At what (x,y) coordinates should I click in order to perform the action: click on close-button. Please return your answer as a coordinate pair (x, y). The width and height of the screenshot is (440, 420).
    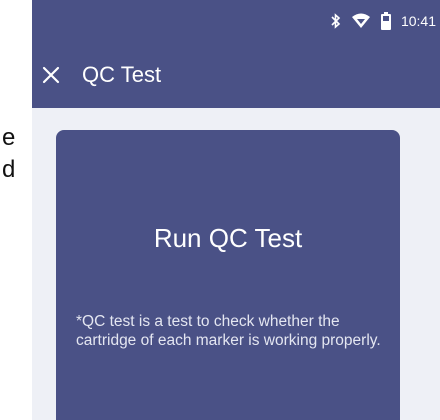
    Looking at the image, I should click on (51, 75).